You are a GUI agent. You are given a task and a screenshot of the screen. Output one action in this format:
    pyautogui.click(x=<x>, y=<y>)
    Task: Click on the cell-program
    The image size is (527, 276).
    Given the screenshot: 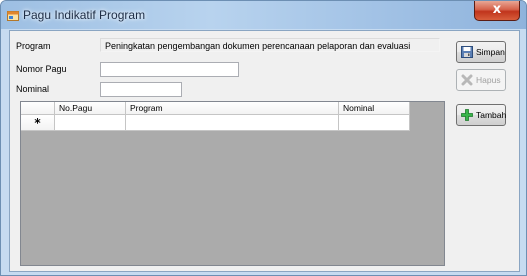 What is the action you would take?
    pyautogui.click(x=232, y=123)
    